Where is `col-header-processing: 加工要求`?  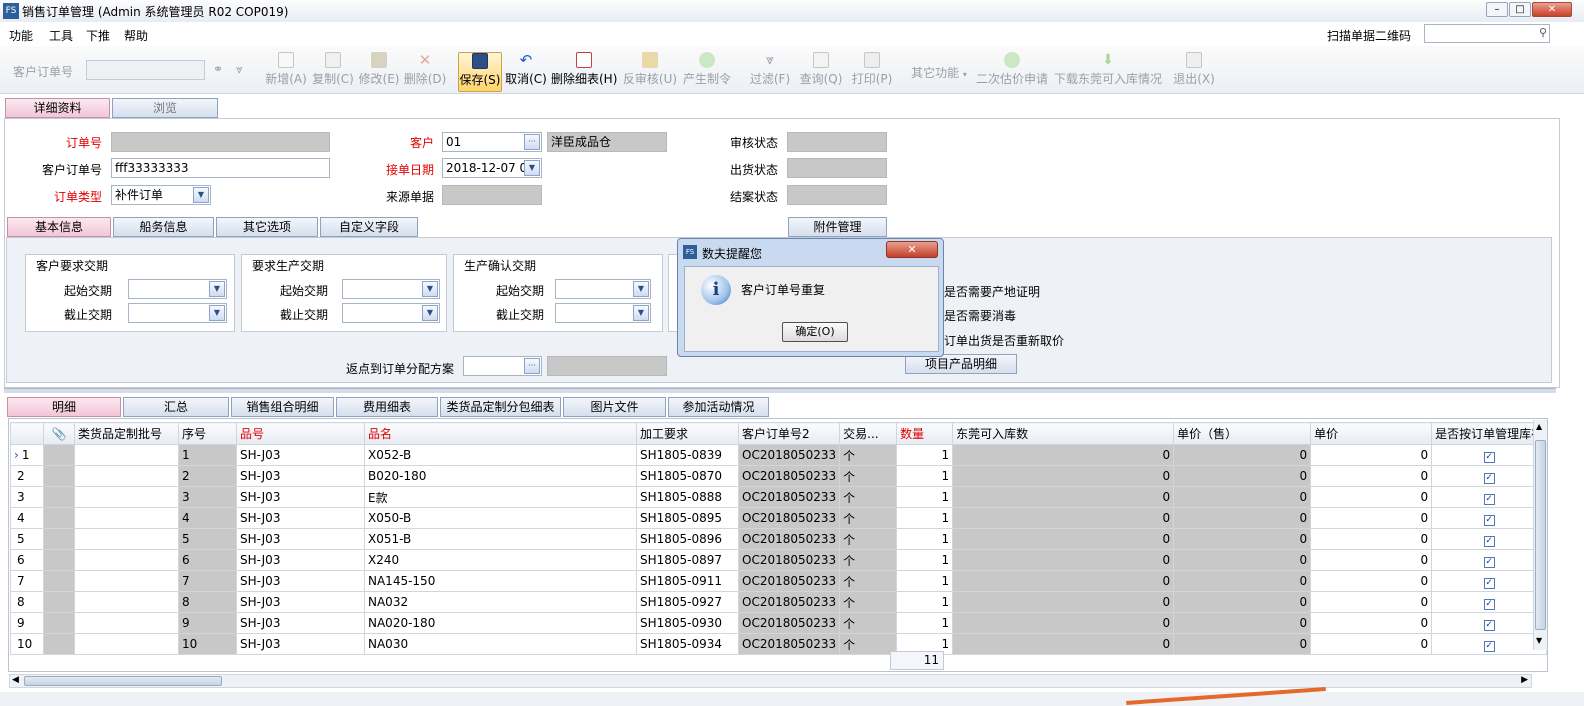 col-header-processing: 加工要求 is located at coordinates (687, 433).